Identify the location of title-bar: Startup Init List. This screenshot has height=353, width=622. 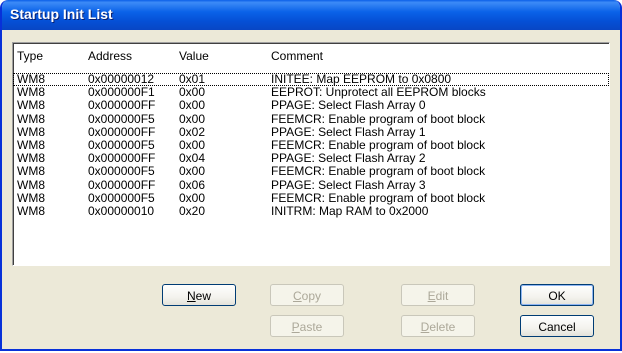
(311, 15).